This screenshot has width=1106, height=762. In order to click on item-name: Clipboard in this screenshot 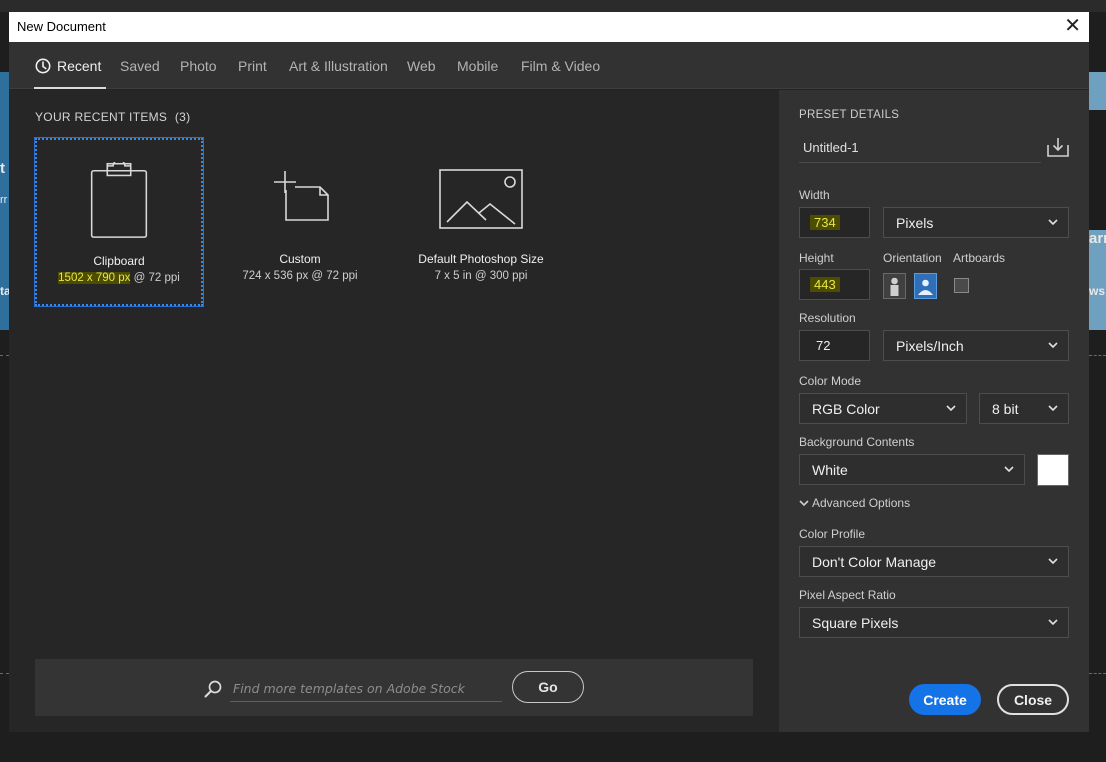, I will do `click(119, 261)`.